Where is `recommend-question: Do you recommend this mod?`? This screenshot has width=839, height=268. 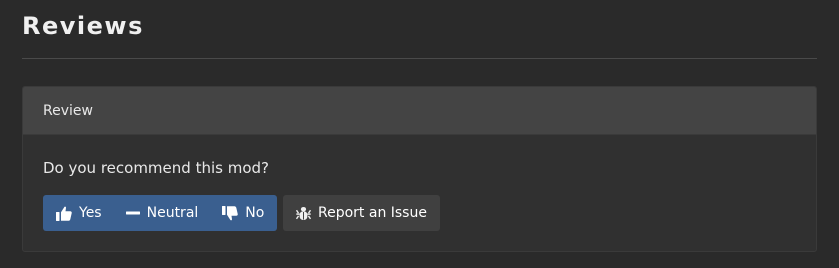 recommend-question: Do you recommend this mod? is located at coordinates (156, 168).